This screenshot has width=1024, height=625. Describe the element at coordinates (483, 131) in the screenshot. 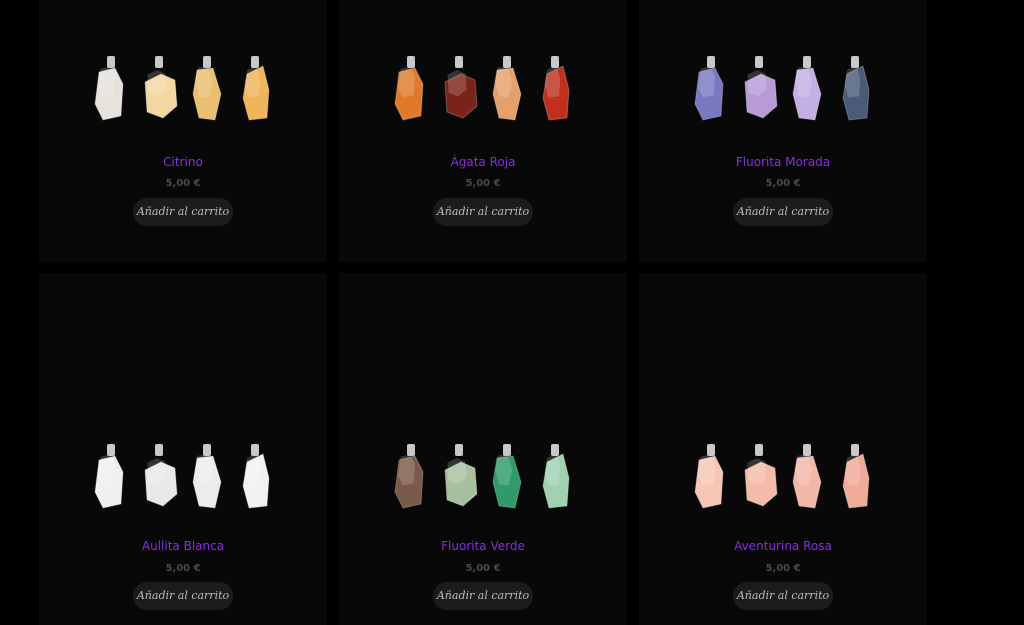

I see `product-card: Ágata Roja 5,00 € Añadir al carrito` at that location.